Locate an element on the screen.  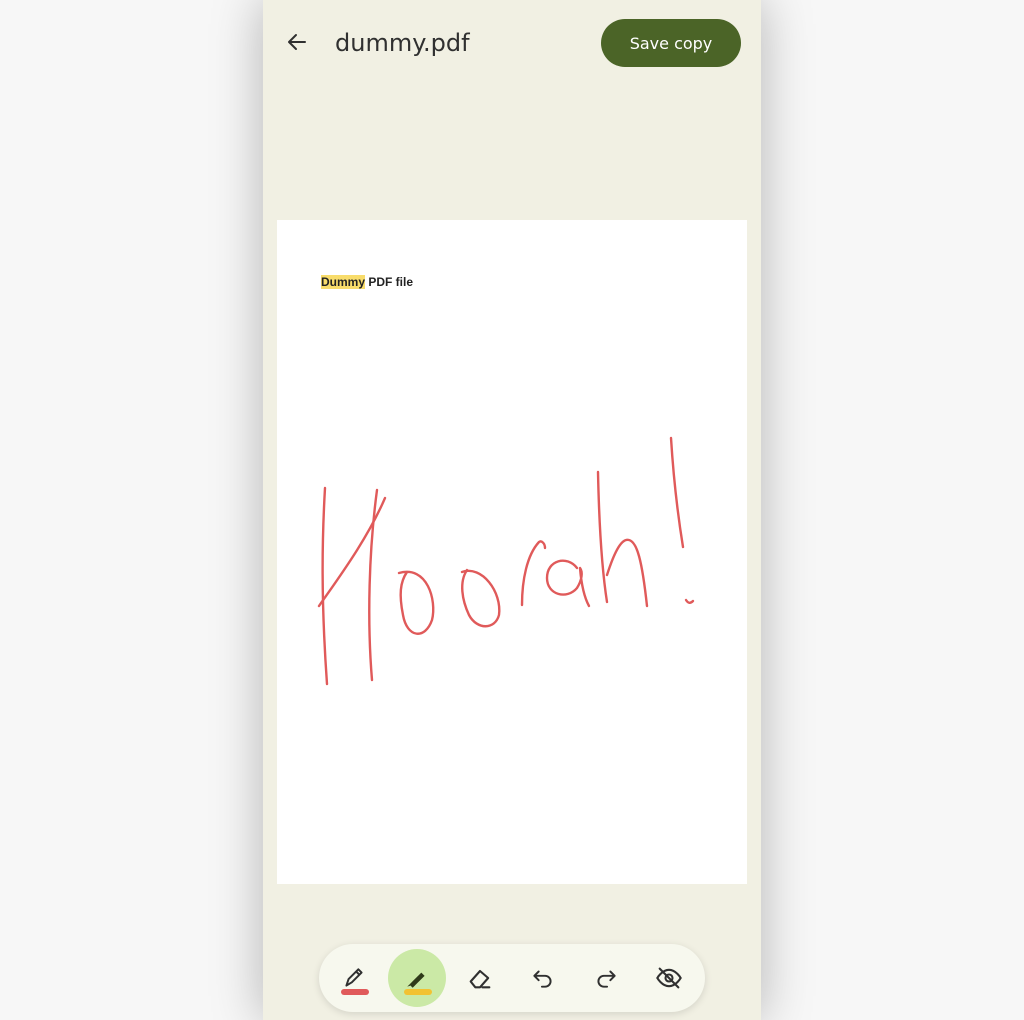
undo-icon is located at coordinates (542, 979).